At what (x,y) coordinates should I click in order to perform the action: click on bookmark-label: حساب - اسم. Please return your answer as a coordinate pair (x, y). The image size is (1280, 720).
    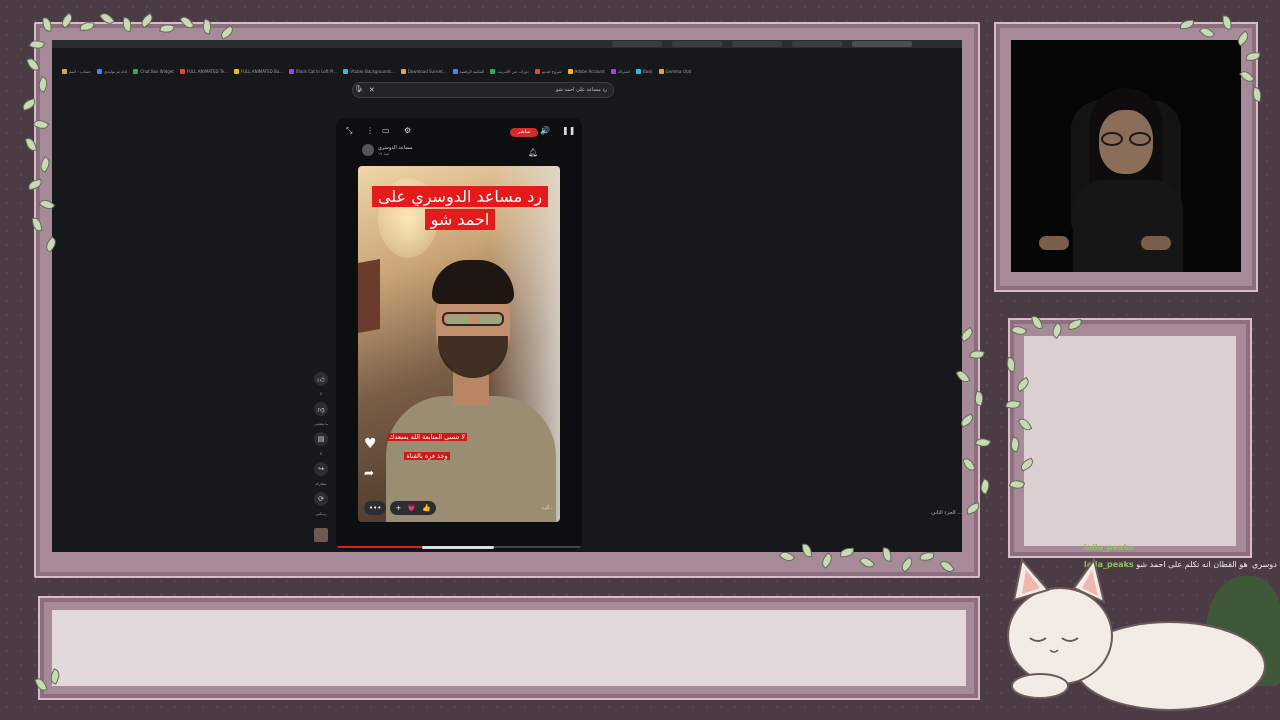
    Looking at the image, I should click on (80, 71).